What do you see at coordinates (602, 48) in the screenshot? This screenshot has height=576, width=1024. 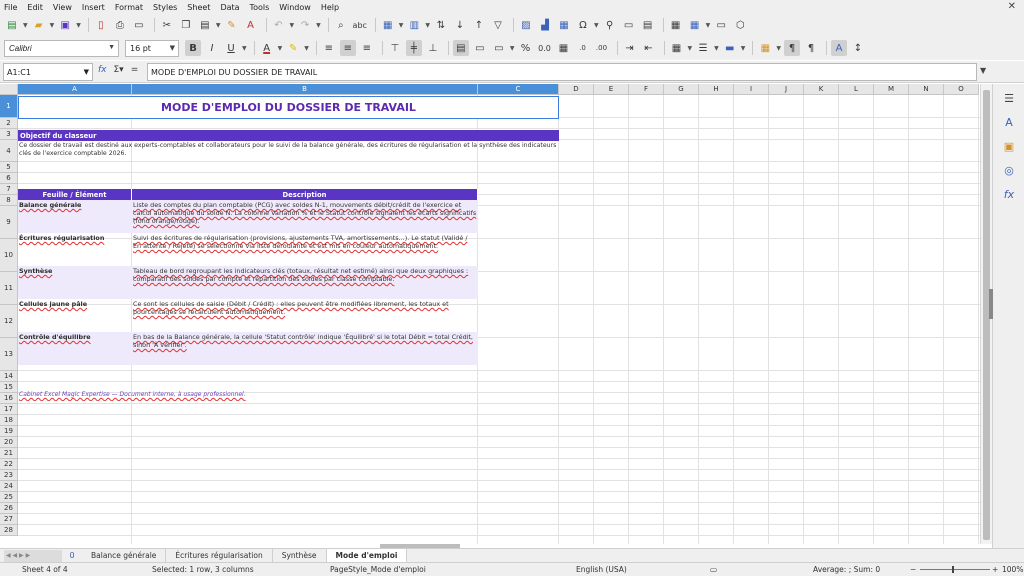 I see `remove-decimal-icon: .00` at bounding box center [602, 48].